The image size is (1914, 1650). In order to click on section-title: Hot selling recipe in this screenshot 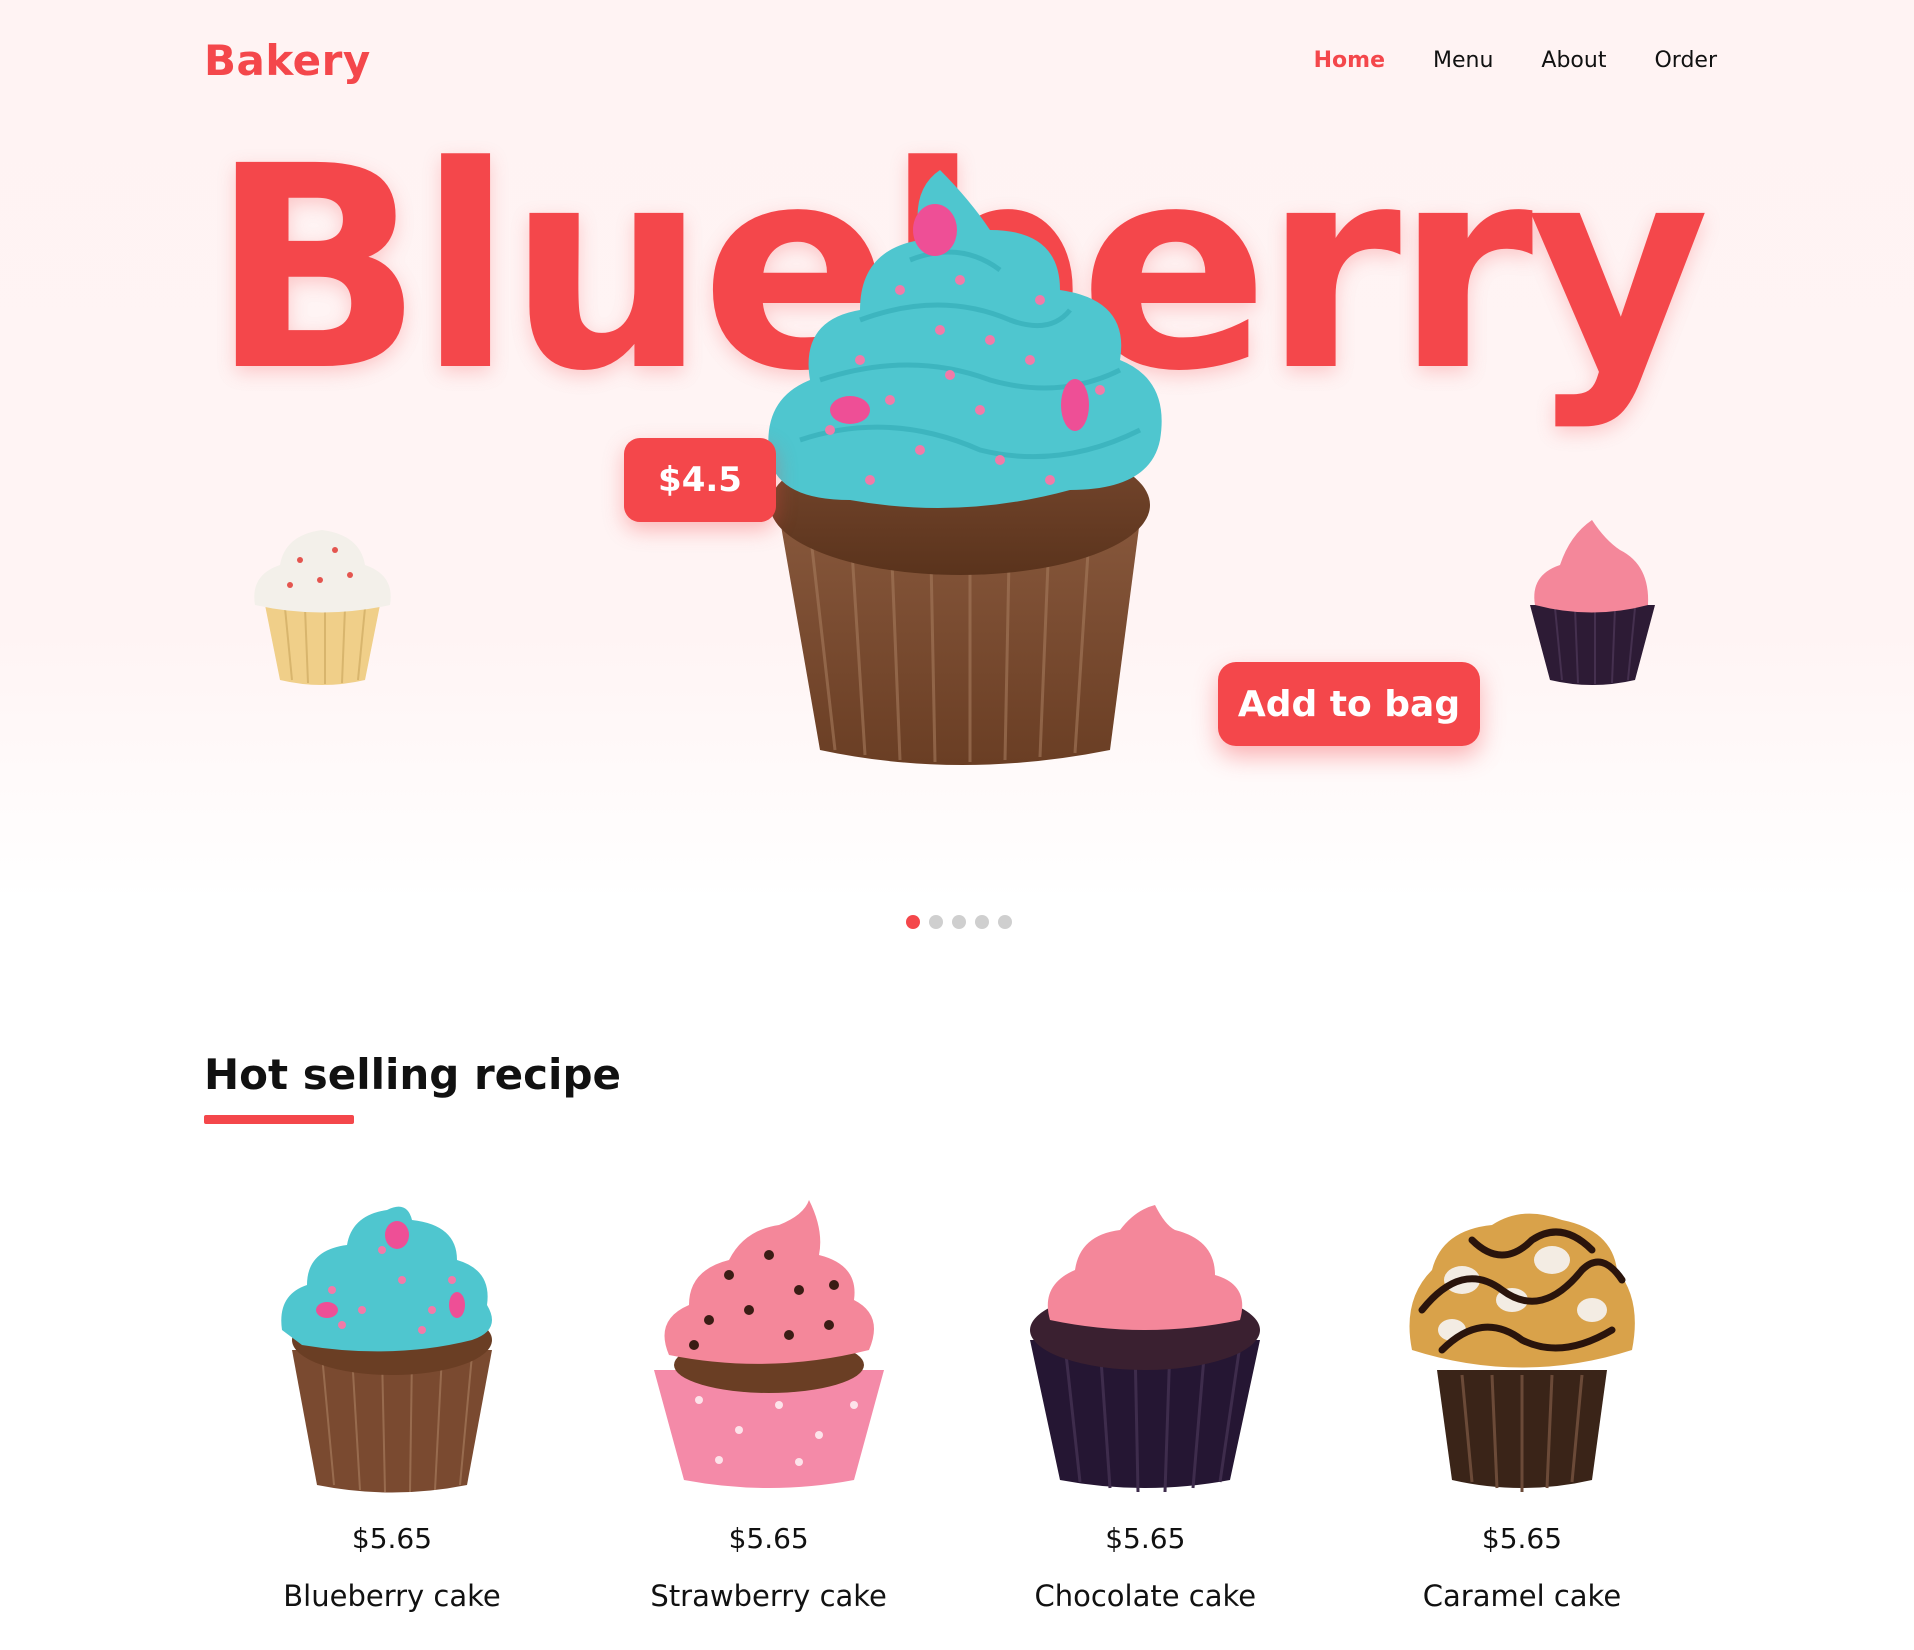, I will do `click(413, 1074)`.